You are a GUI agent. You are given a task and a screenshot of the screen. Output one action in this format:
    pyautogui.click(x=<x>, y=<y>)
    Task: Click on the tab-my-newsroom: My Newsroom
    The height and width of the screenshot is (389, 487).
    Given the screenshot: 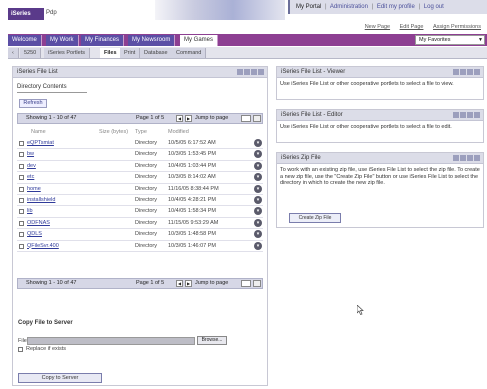 What is the action you would take?
    pyautogui.click(x=152, y=40)
    